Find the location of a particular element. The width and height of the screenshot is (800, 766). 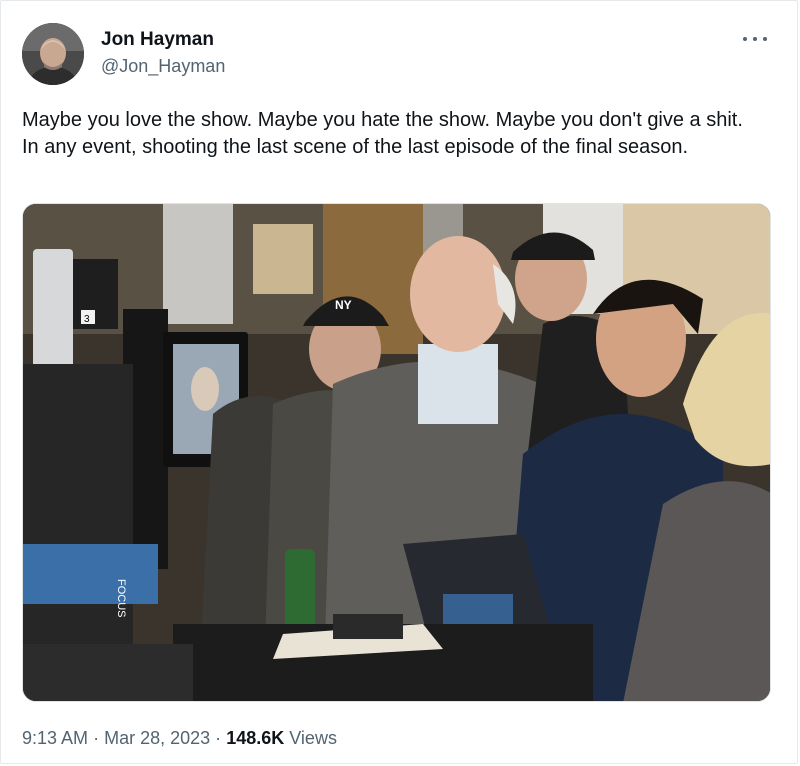

avatar-image-icon is located at coordinates (53, 54).